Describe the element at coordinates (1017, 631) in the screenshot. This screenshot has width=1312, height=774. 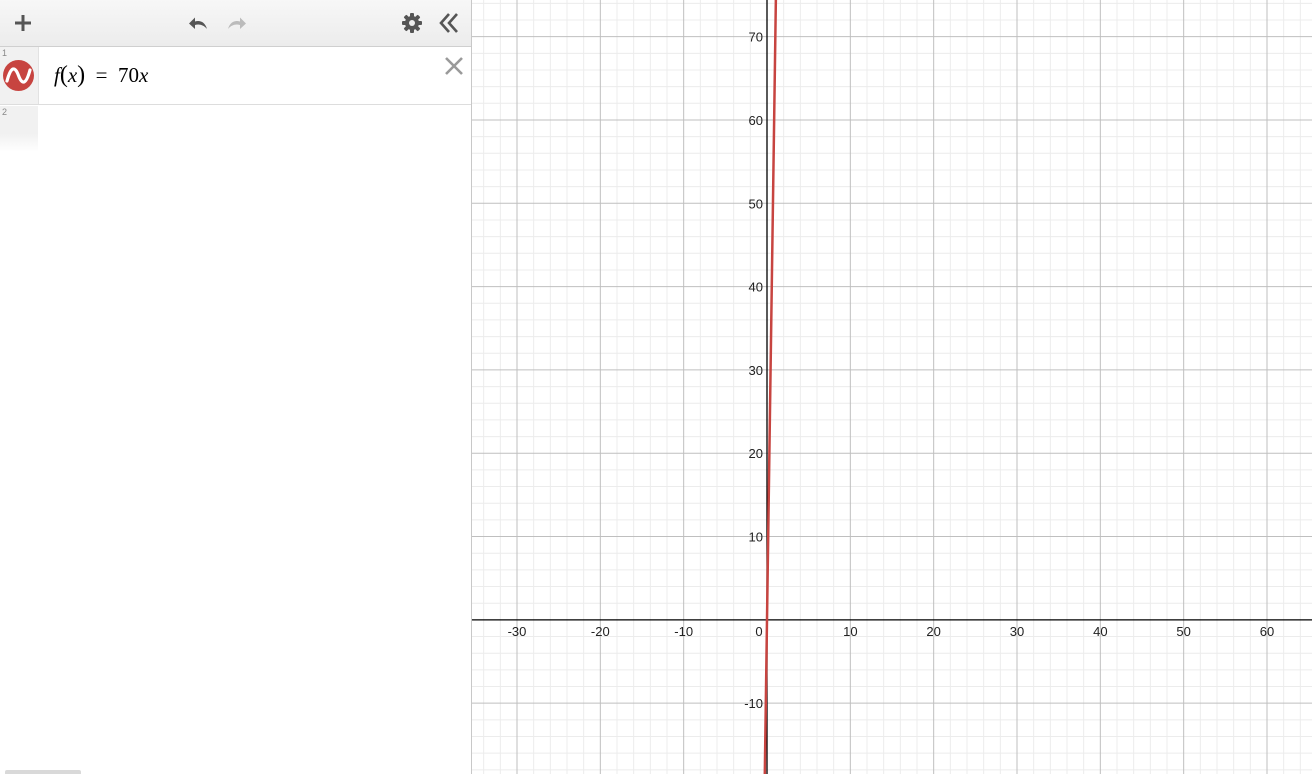
I see `x-tick-label: 30` at that location.